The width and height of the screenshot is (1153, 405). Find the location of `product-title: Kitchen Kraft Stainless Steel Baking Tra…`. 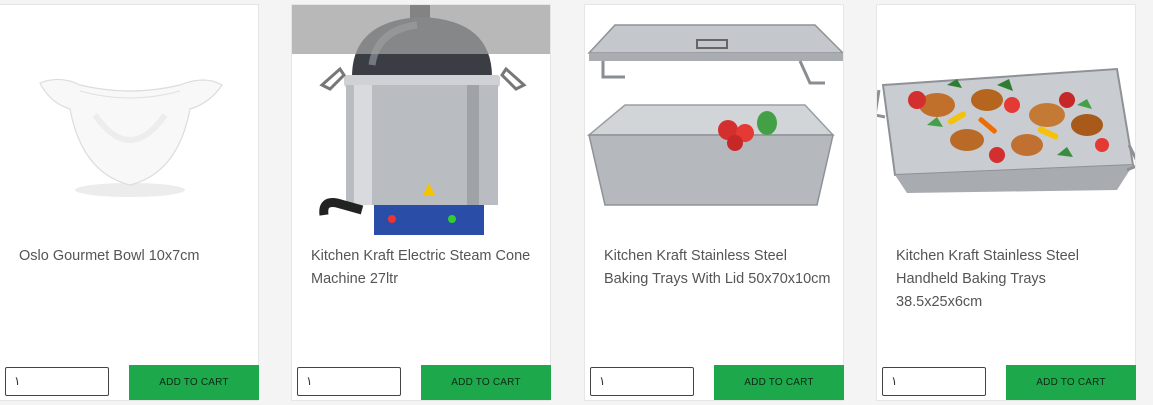

product-title: Kitchen Kraft Stainless Steel Baking Tra… is located at coordinates (719, 268).